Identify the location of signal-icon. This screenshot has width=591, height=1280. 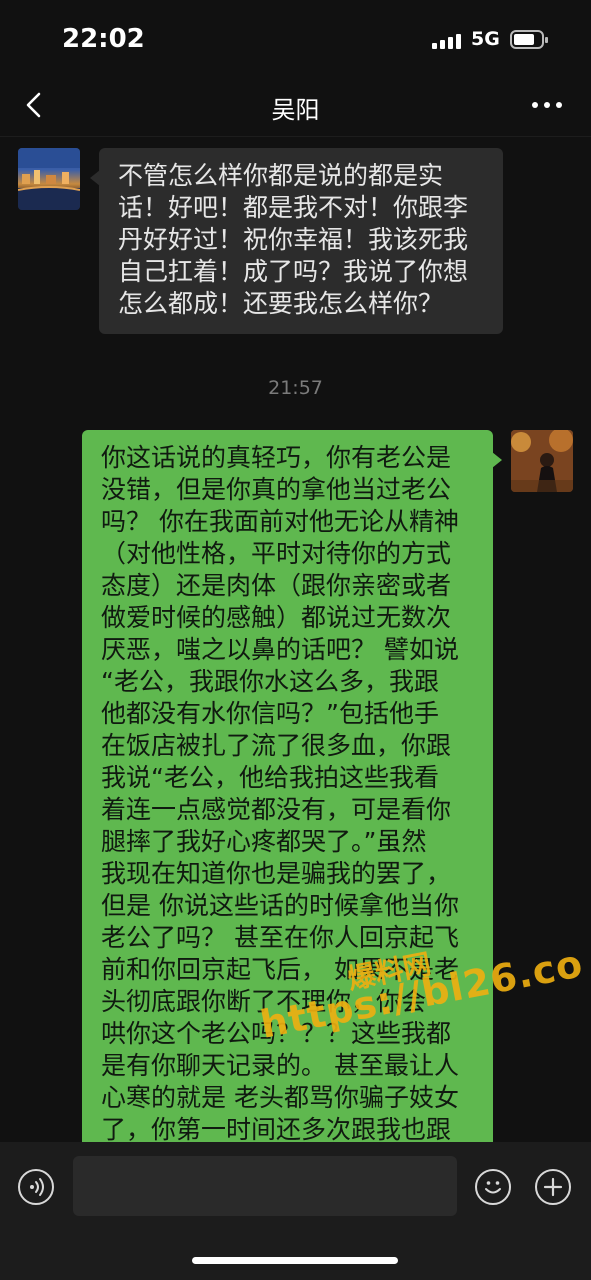
(447, 41).